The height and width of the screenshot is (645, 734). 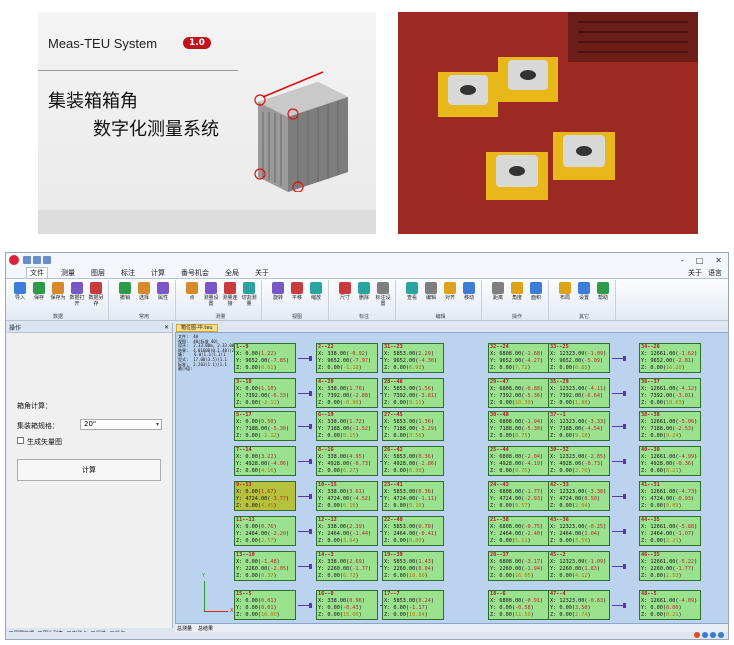 I want to click on vector-checkbox, so click(x=20, y=440).